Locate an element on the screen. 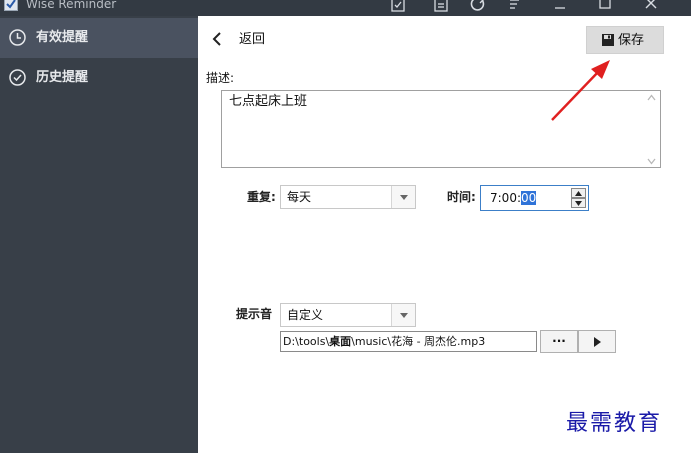  description-value: 七点起床上班 is located at coordinates (268, 101).